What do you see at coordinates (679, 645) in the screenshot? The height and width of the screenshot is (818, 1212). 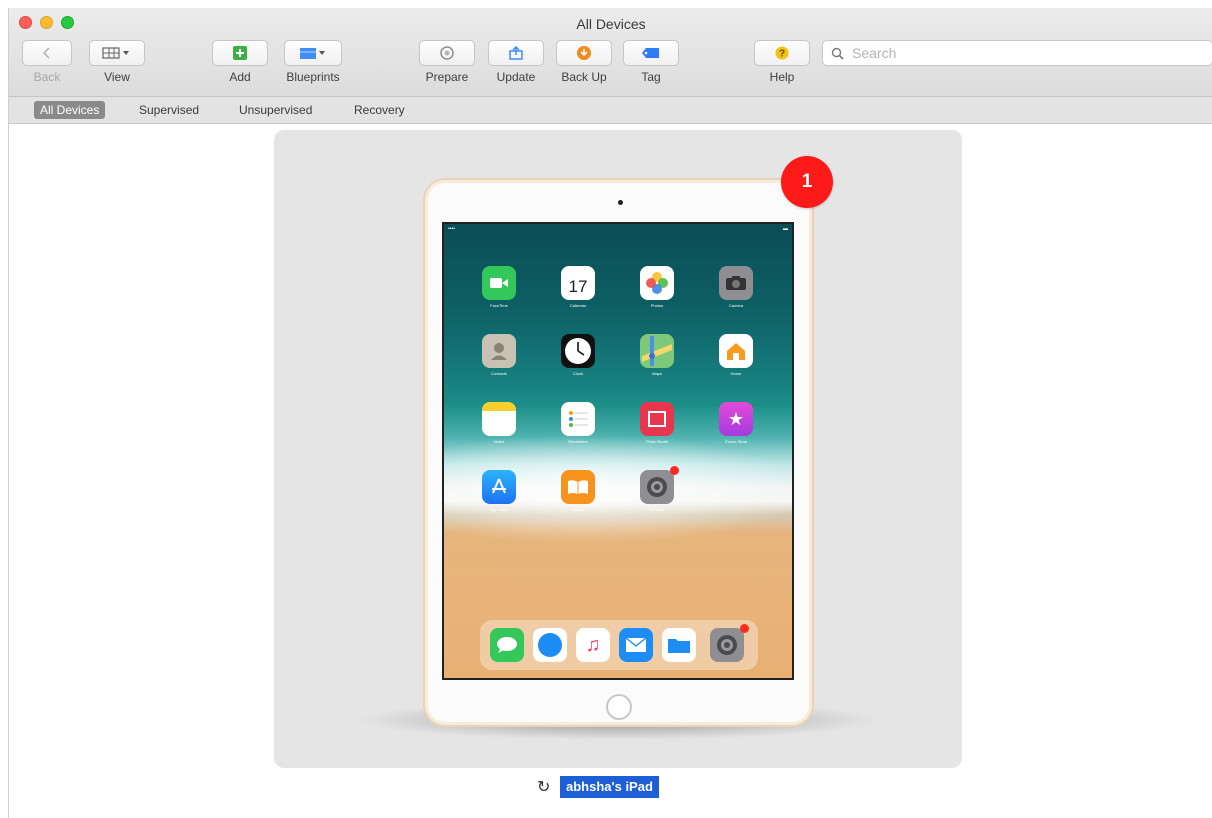 I see `files-icon` at bounding box center [679, 645].